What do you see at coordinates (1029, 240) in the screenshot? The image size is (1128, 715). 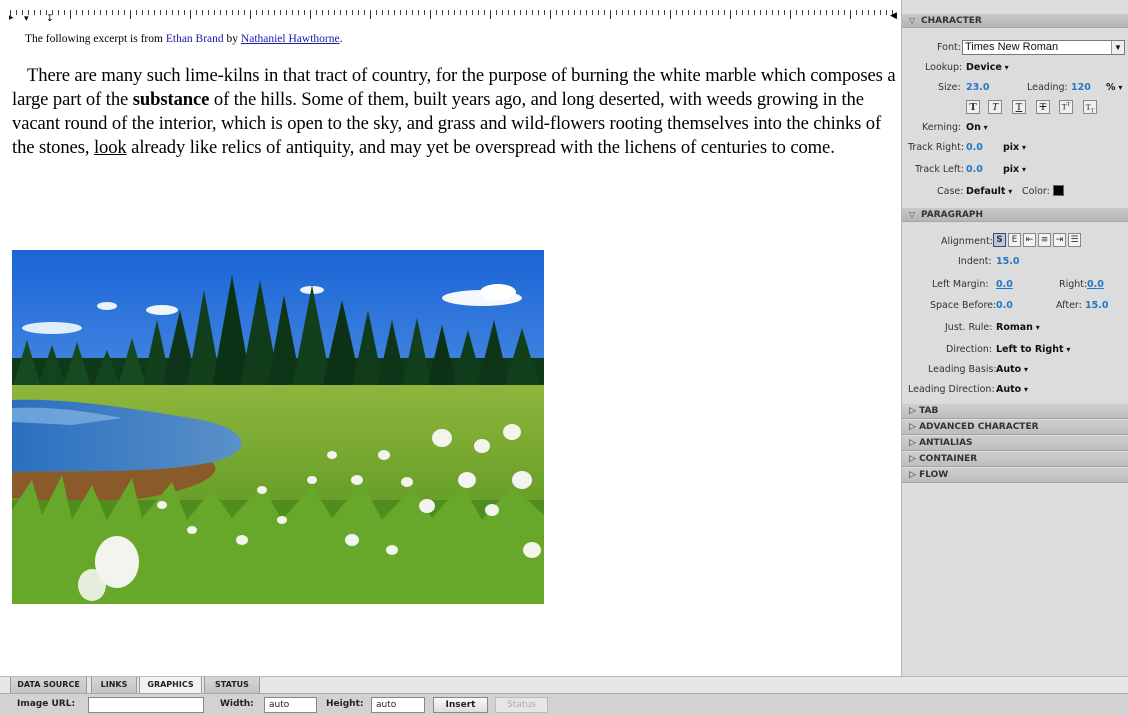 I see `align-left-icon: ⇤` at bounding box center [1029, 240].